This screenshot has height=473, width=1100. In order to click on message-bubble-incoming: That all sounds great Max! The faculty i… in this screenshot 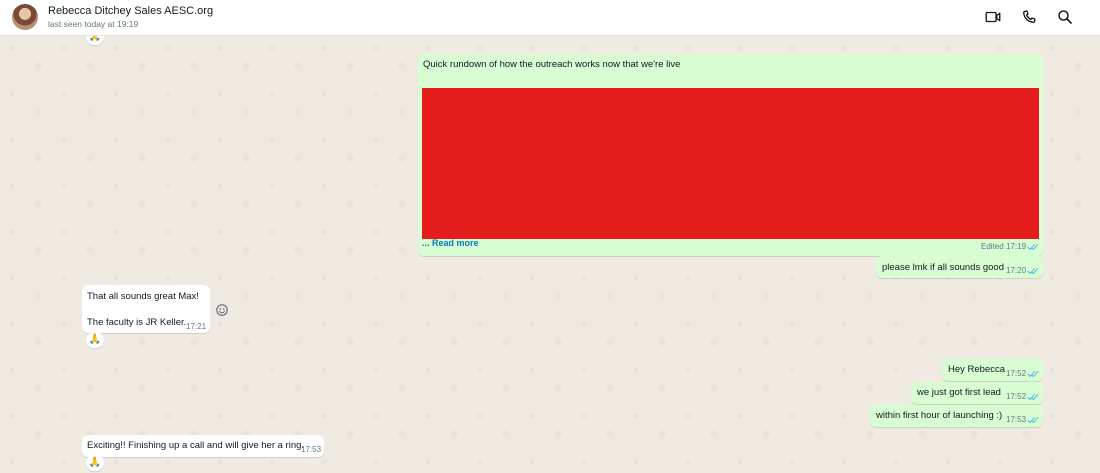, I will do `click(146, 309)`.